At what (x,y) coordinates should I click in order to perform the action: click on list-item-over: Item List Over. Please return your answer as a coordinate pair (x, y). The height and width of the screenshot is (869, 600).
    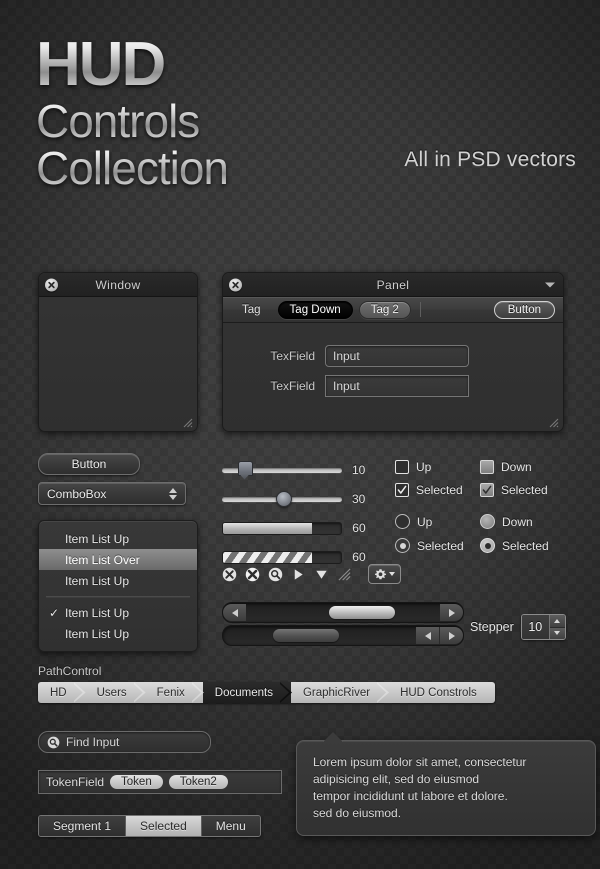
    Looking at the image, I should click on (118, 559).